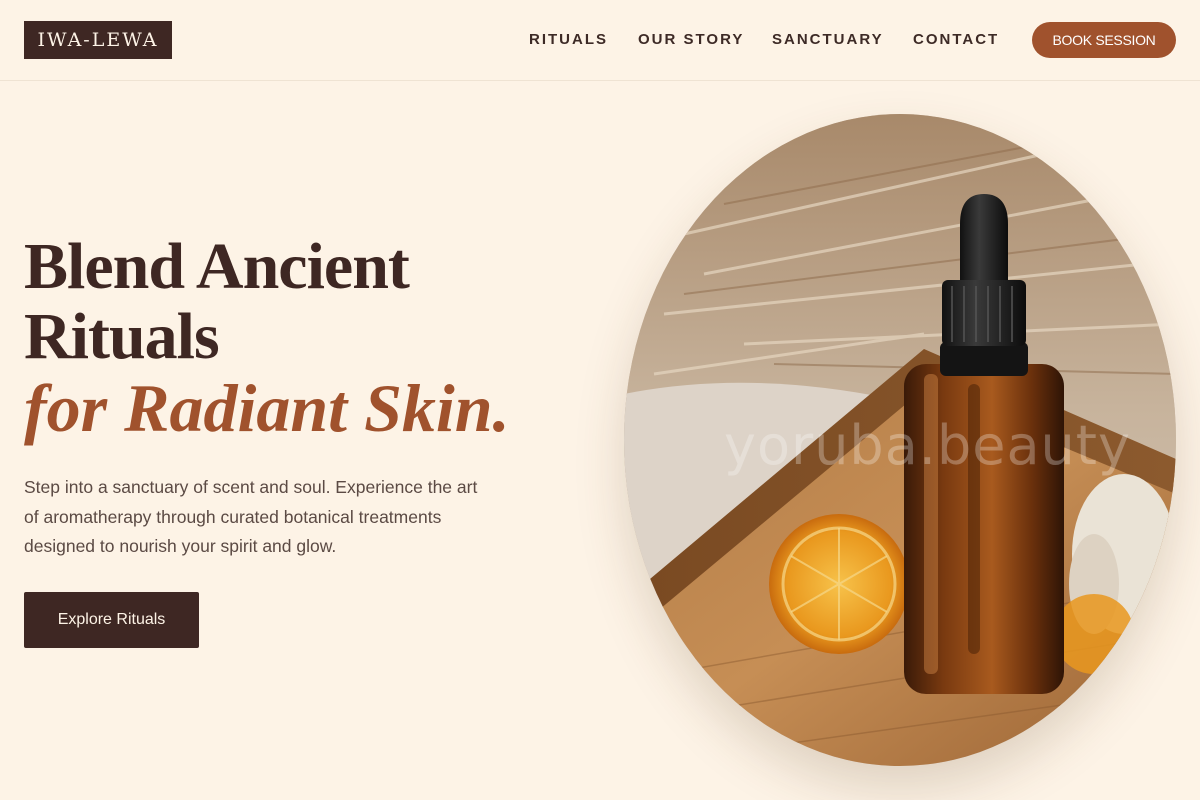  What do you see at coordinates (122, 336) in the screenshot?
I see `headline-line-2: Rituals` at bounding box center [122, 336].